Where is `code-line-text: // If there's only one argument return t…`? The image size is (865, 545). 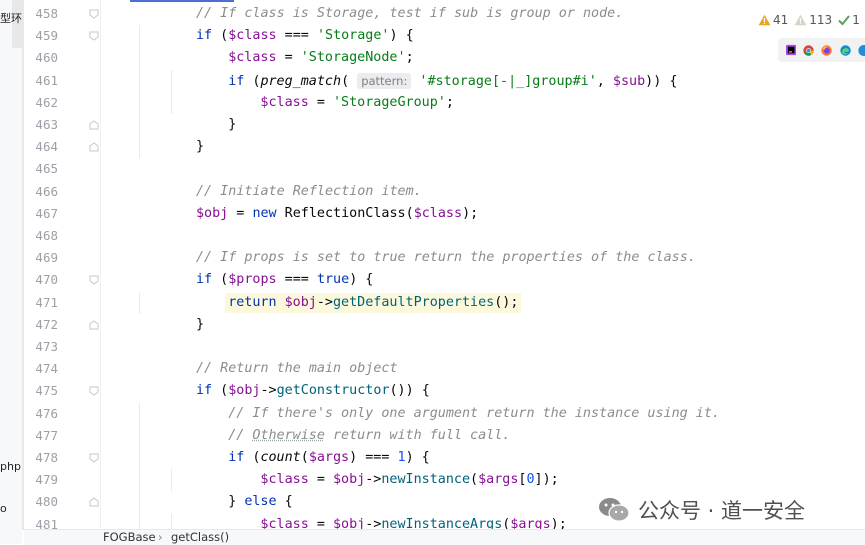
code-line-text: // If there's only one argument return t… is located at coordinates (474, 414).